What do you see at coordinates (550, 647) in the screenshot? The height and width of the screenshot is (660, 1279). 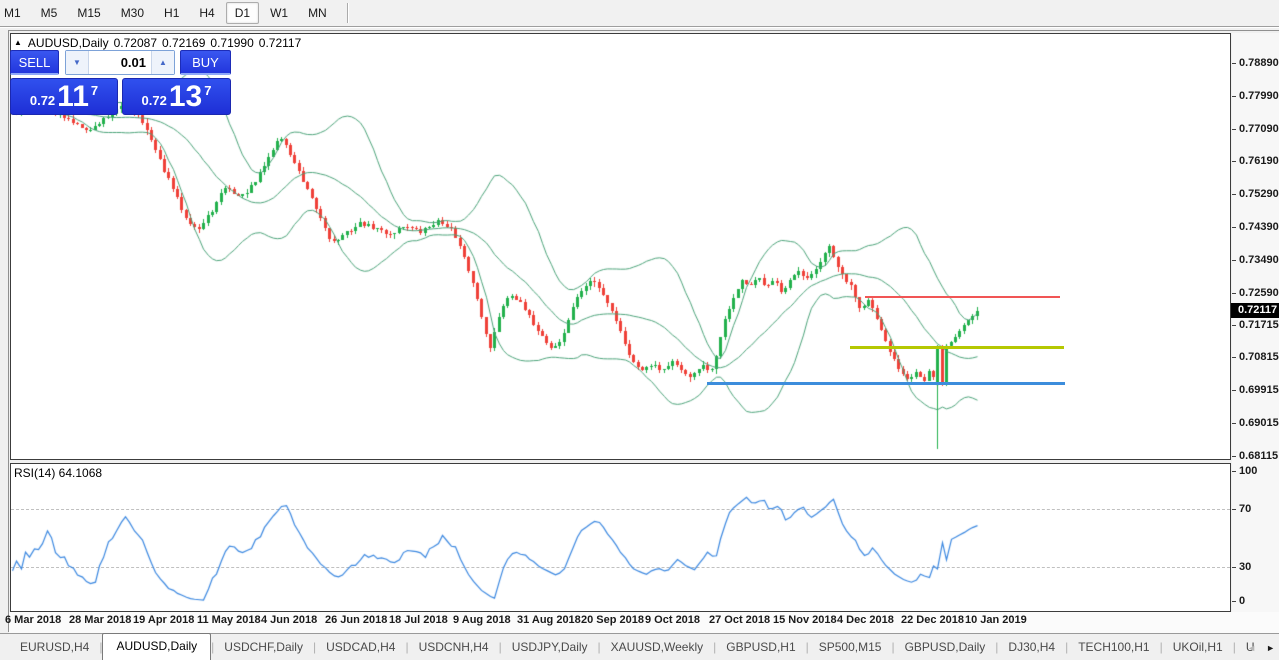 I see `chart-tab: USDJPY,Daily` at bounding box center [550, 647].